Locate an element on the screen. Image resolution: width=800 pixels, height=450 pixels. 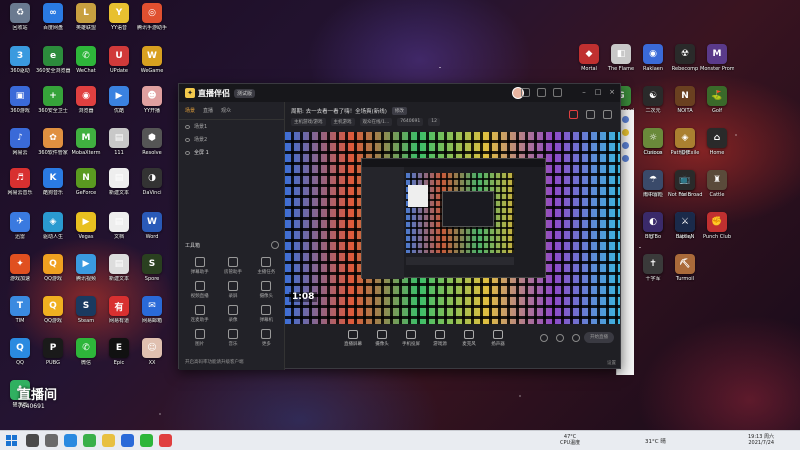
explorer-icon is located at coordinates (108, 440).